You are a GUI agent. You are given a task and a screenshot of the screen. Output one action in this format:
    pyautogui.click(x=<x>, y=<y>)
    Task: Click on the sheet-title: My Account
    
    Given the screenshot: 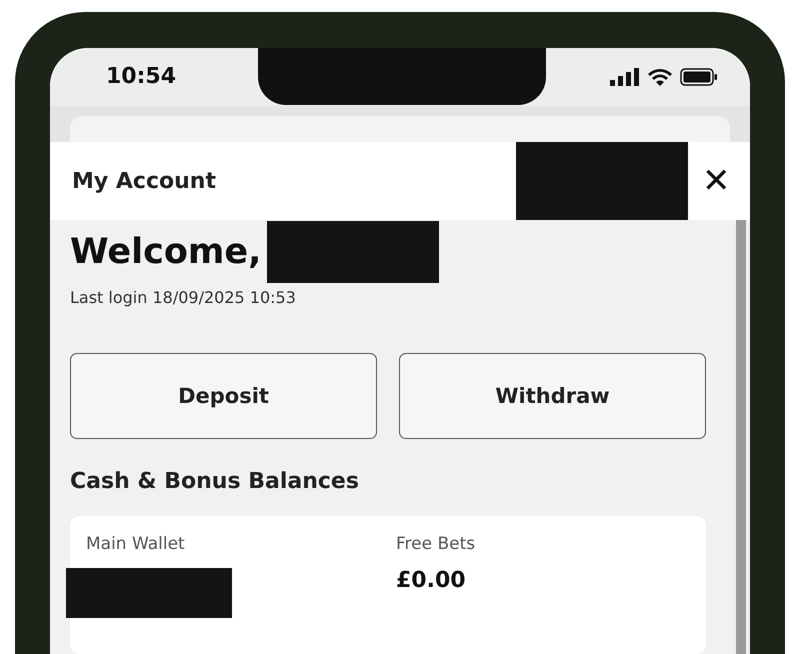 What is the action you would take?
    pyautogui.click(x=144, y=181)
    